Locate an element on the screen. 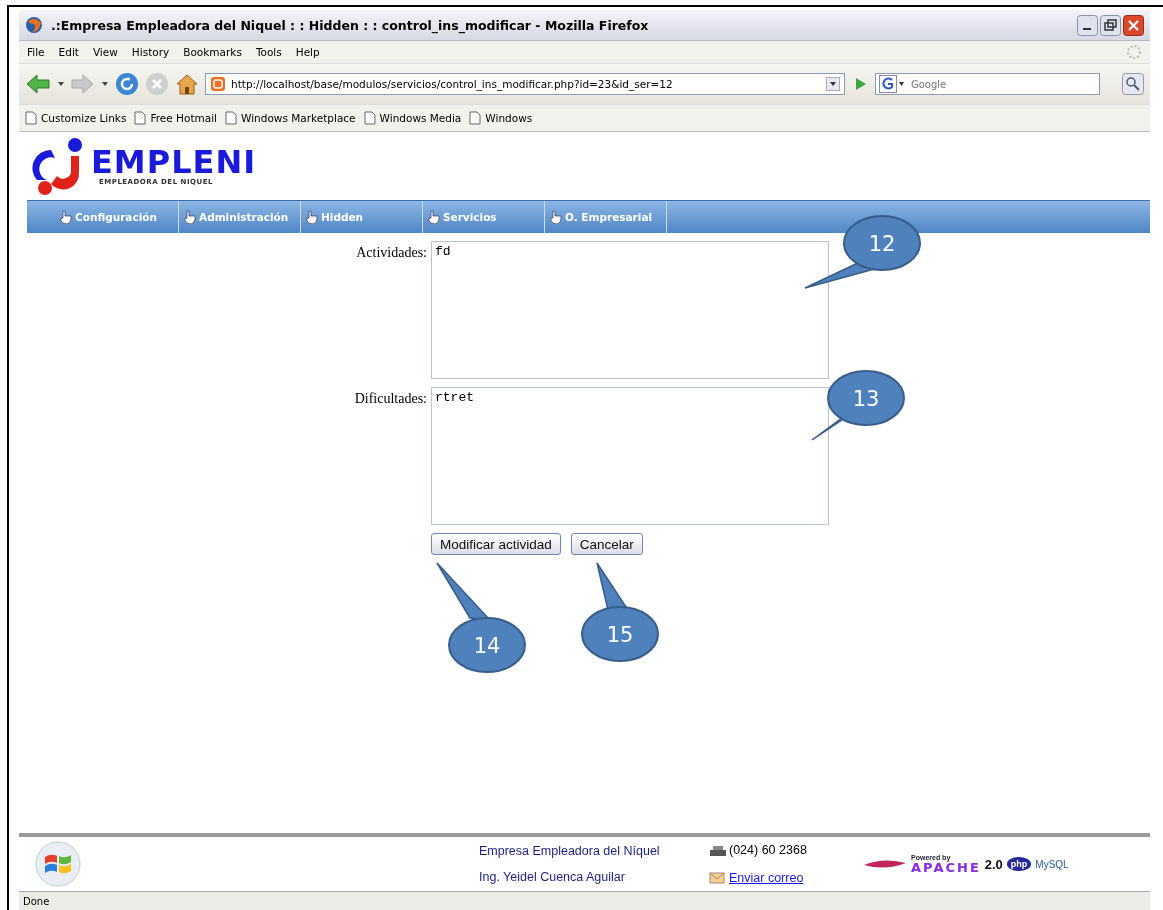  bookmark-link: Customize Links is located at coordinates (76, 118).